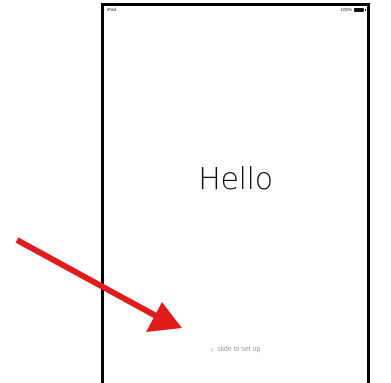 This screenshot has width=391, height=383. Describe the element at coordinates (212, 349) in the screenshot. I see `chevron-right-icon: ›` at that location.